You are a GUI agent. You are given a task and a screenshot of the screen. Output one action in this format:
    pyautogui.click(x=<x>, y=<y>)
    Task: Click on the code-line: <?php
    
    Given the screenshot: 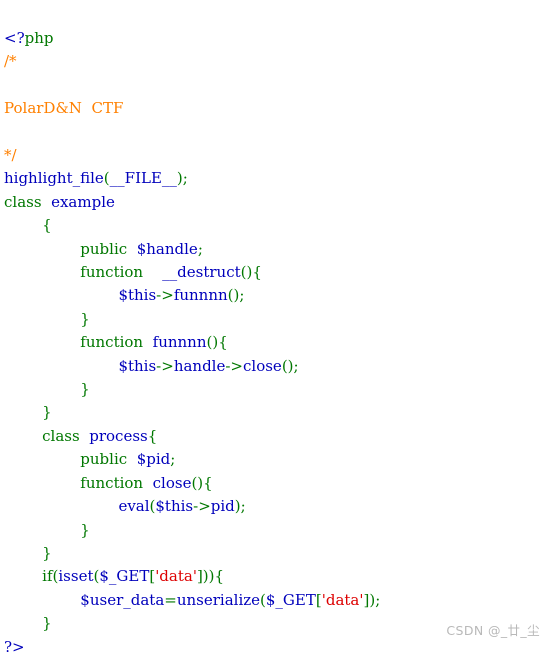 What is the action you would take?
    pyautogui.click(x=276, y=38)
    